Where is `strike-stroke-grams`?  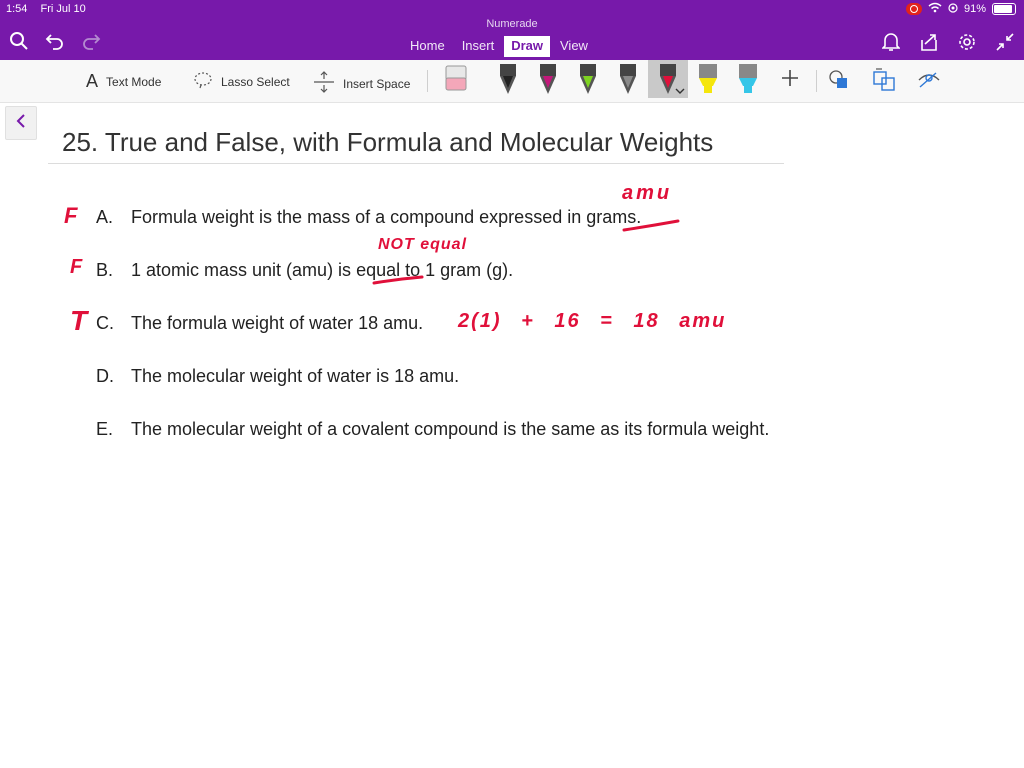 strike-stroke-grams is located at coordinates (651, 225).